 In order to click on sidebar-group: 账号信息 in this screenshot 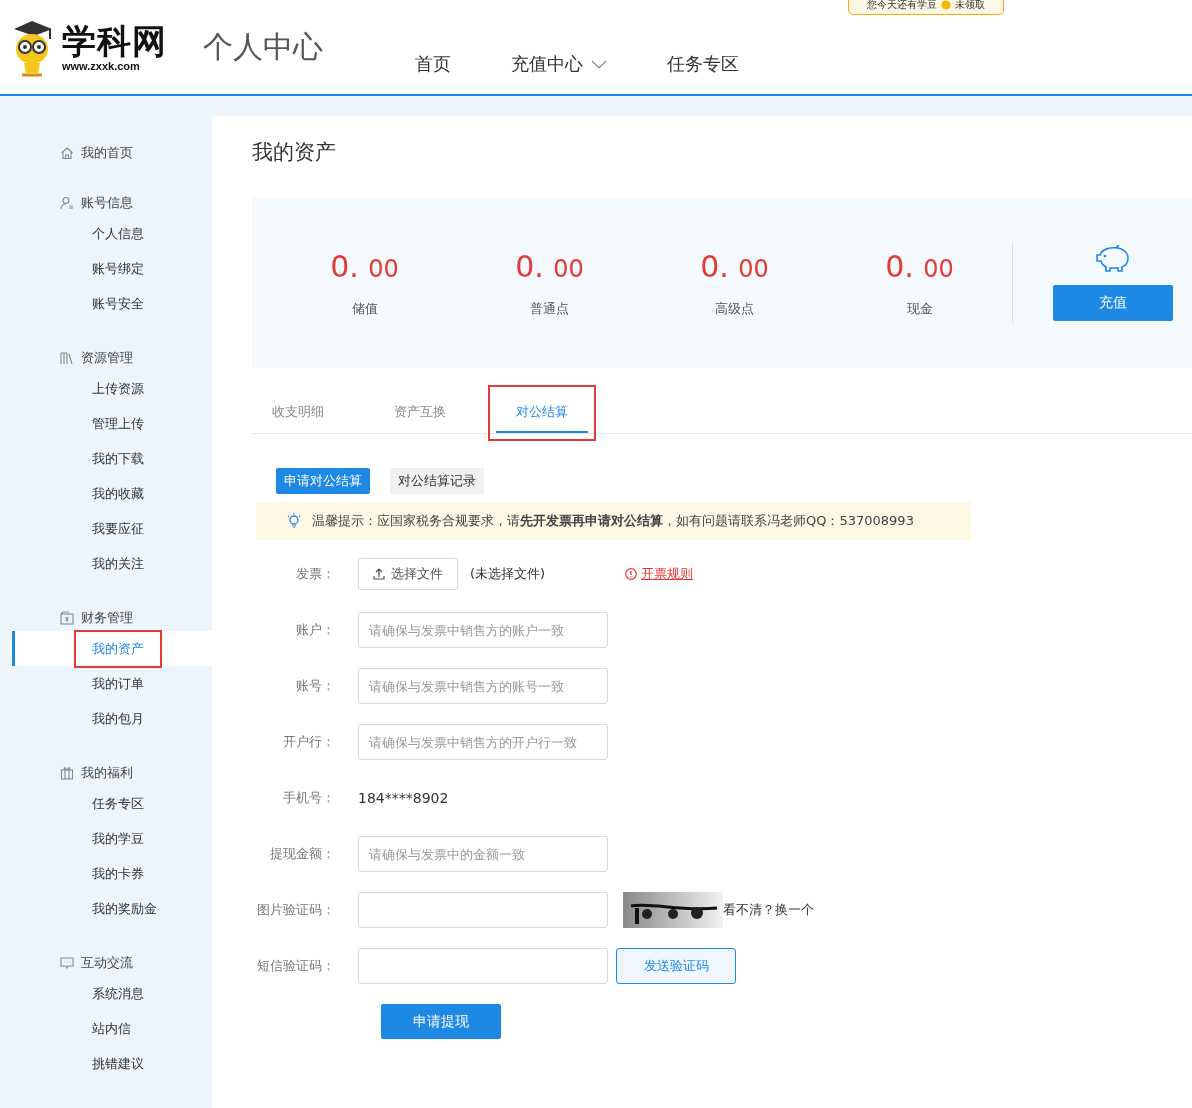, I will do `click(107, 203)`.